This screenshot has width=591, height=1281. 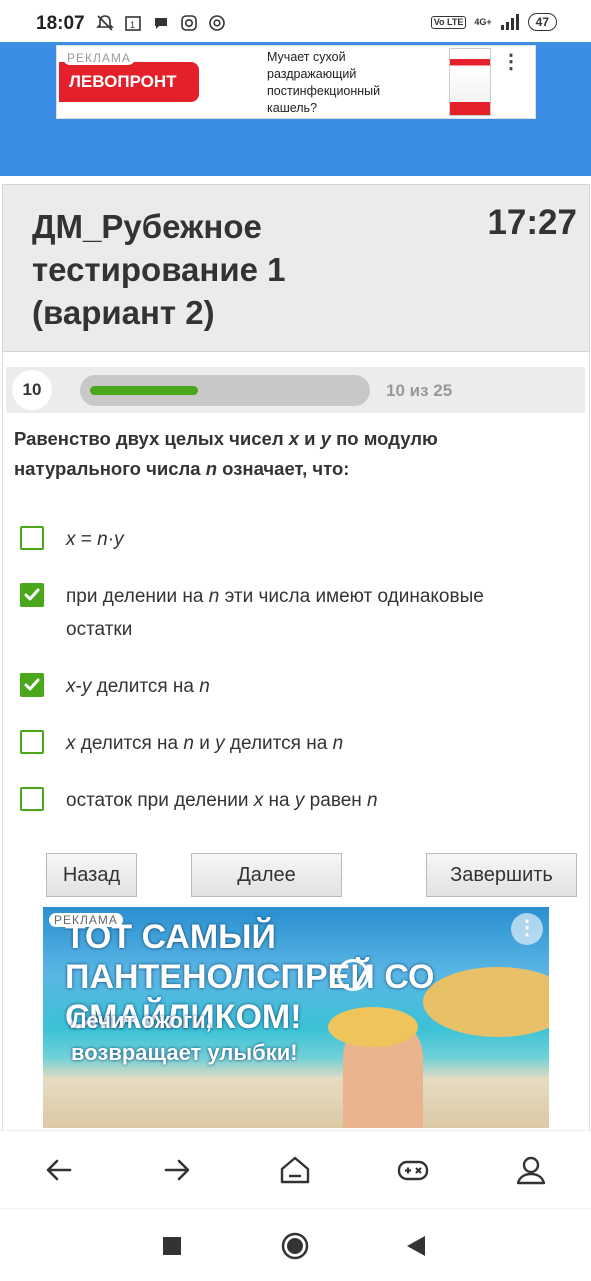 I want to click on status-time: 18:07, so click(x=60, y=23).